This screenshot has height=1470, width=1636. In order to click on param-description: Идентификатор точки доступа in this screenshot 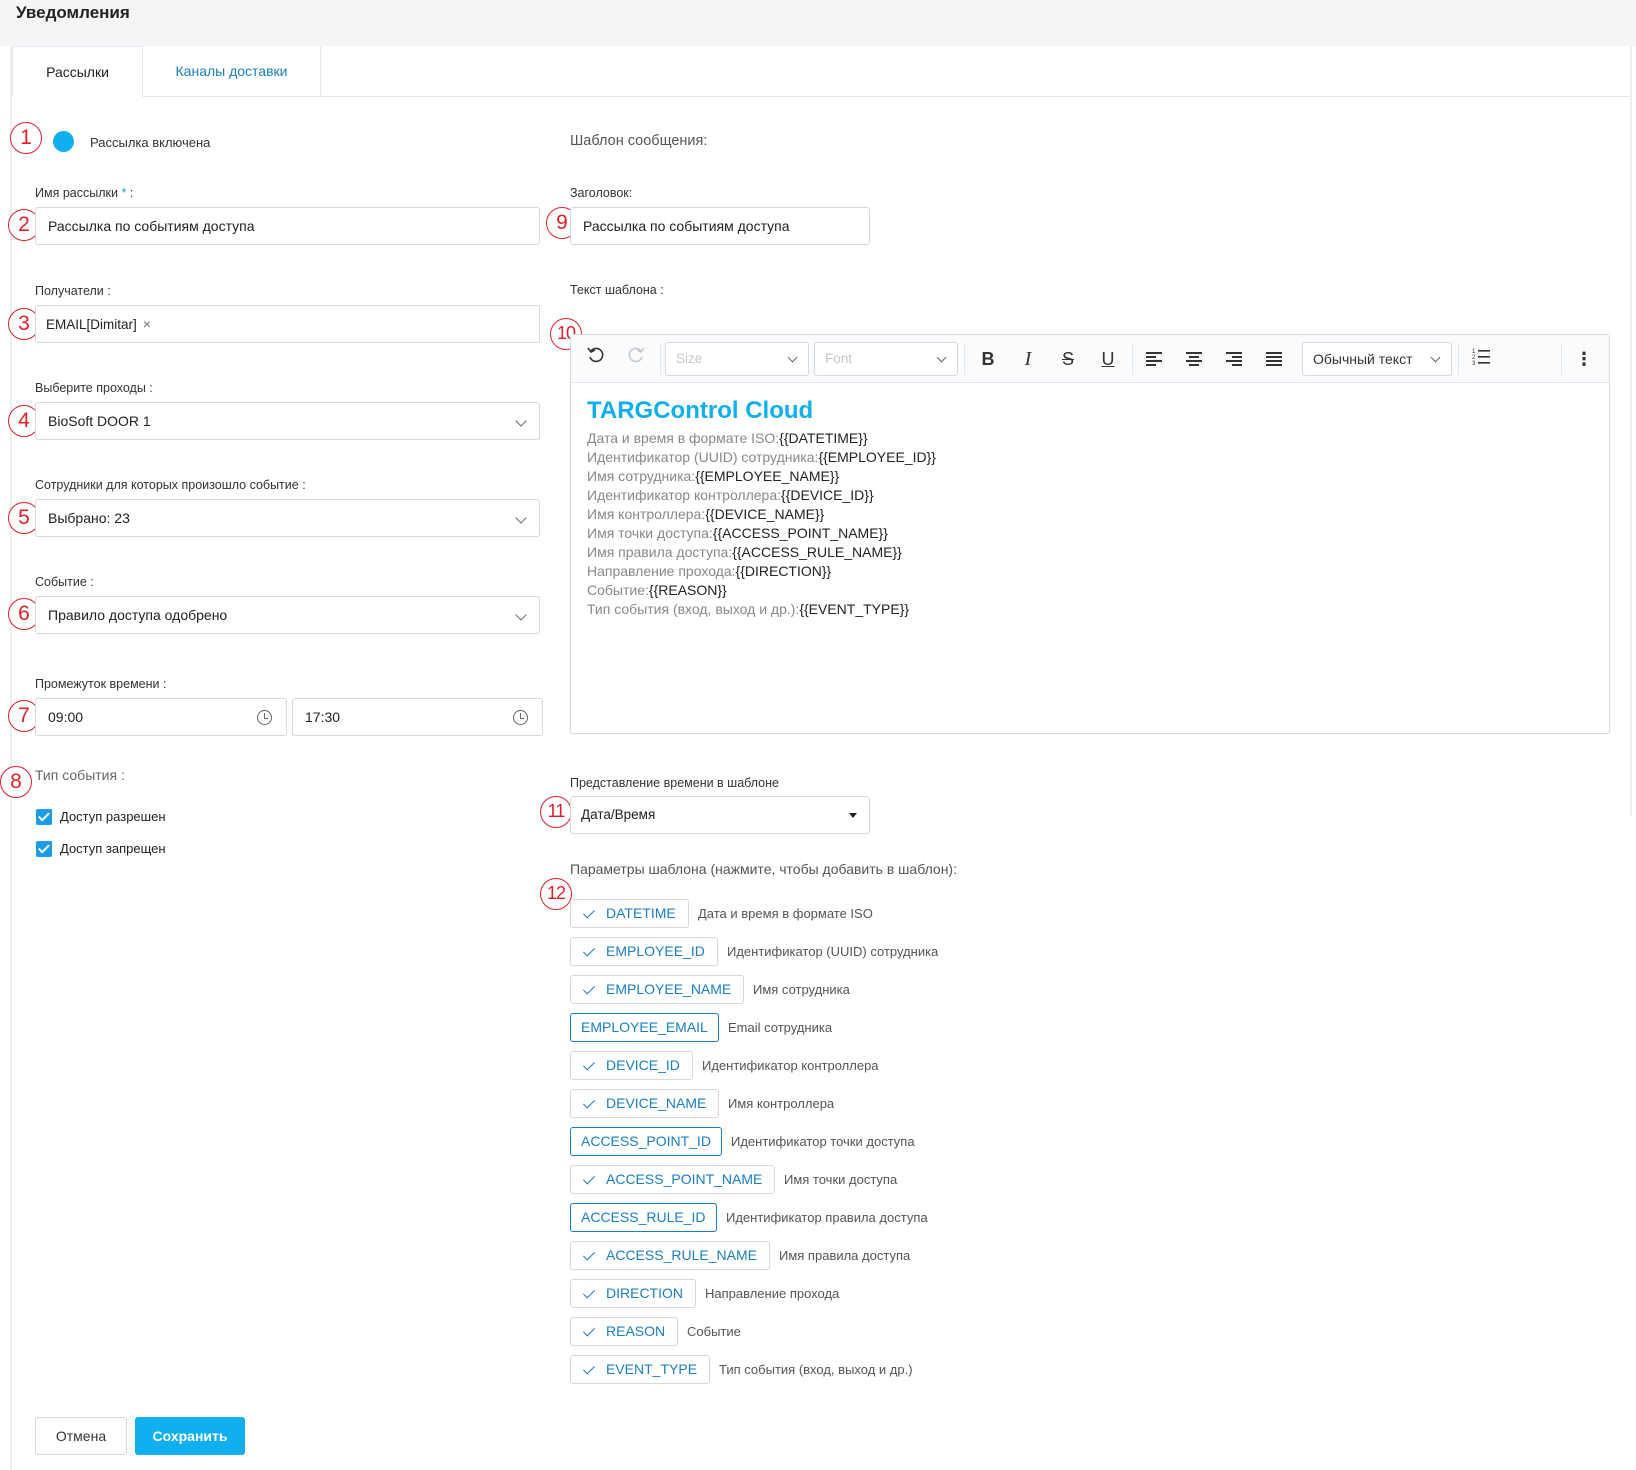, I will do `click(823, 1141)`.